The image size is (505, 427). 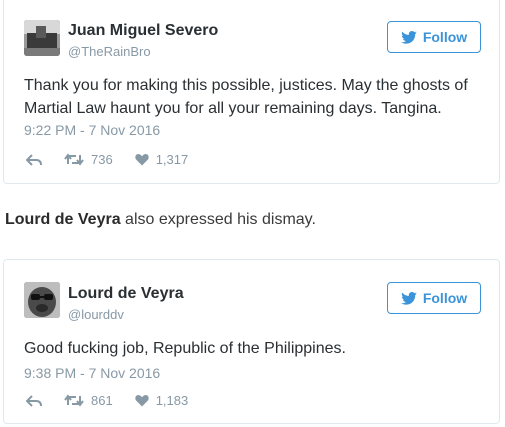 What do you see at coordinates (143, 31) in the screenshot?
I see `author-name: Juan Miguel Severo` at bounding box center [143, 31].